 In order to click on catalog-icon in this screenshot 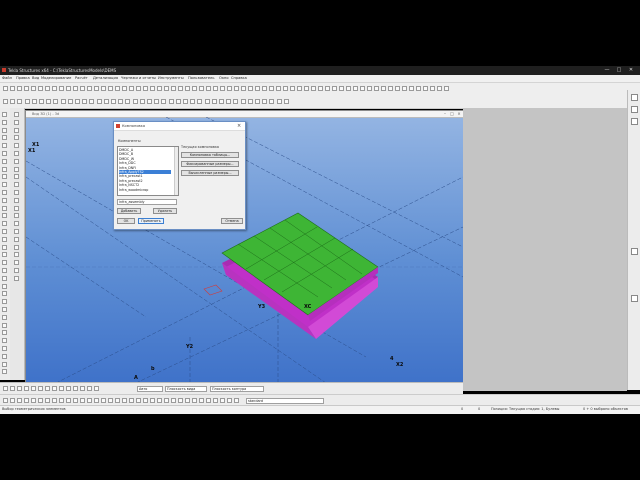, I will do `click(634, 121)`.